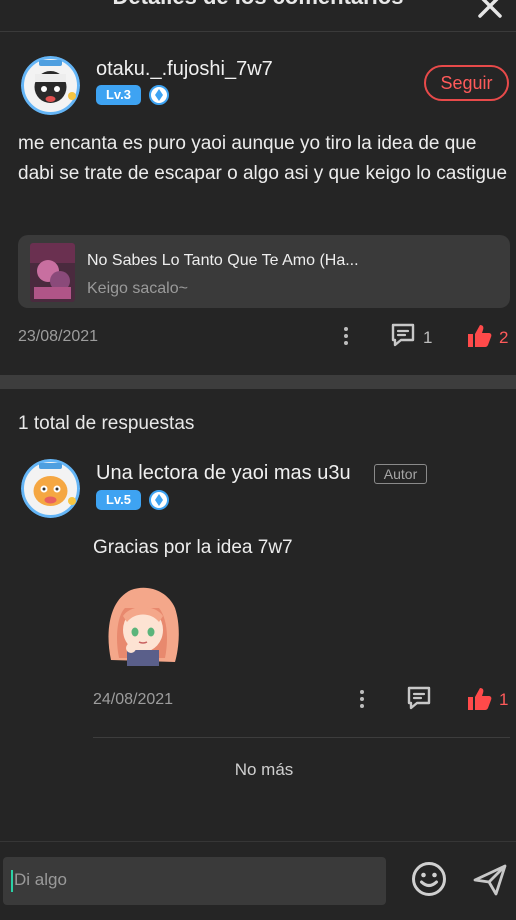 This screenshot has width=516, height=920. I want to click on reply-text: Gracias por la idea 7w7, so click(193, 547).